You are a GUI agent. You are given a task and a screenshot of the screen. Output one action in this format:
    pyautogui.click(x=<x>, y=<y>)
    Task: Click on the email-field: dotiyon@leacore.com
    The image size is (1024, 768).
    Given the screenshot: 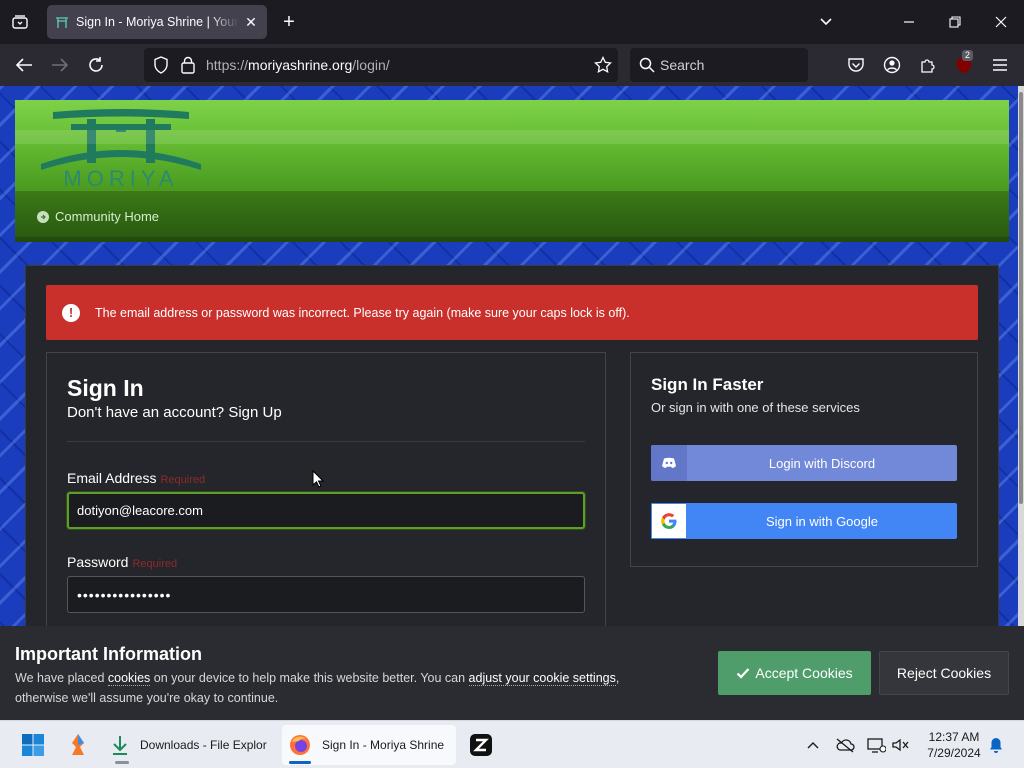 What is the action you would take?
    pyautogui.click(x=326, y=510)
    